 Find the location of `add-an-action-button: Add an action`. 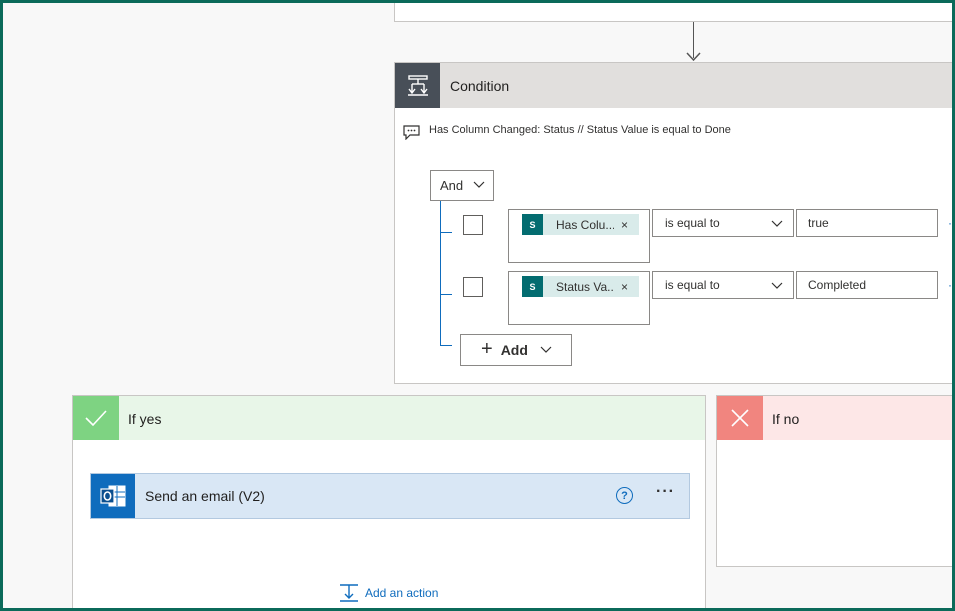

add-an-action-button: Add an action is located at coordinates (388, 593).